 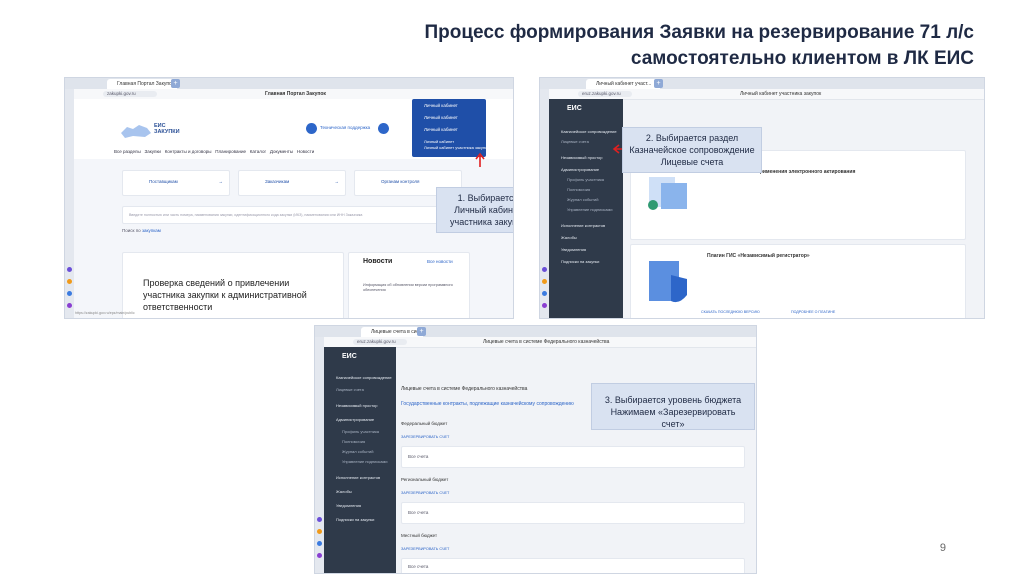 What do you see at coordinates (136, 131) in the screenshot?
I see `eis-logo-icon` at bounding box center [136, 131].